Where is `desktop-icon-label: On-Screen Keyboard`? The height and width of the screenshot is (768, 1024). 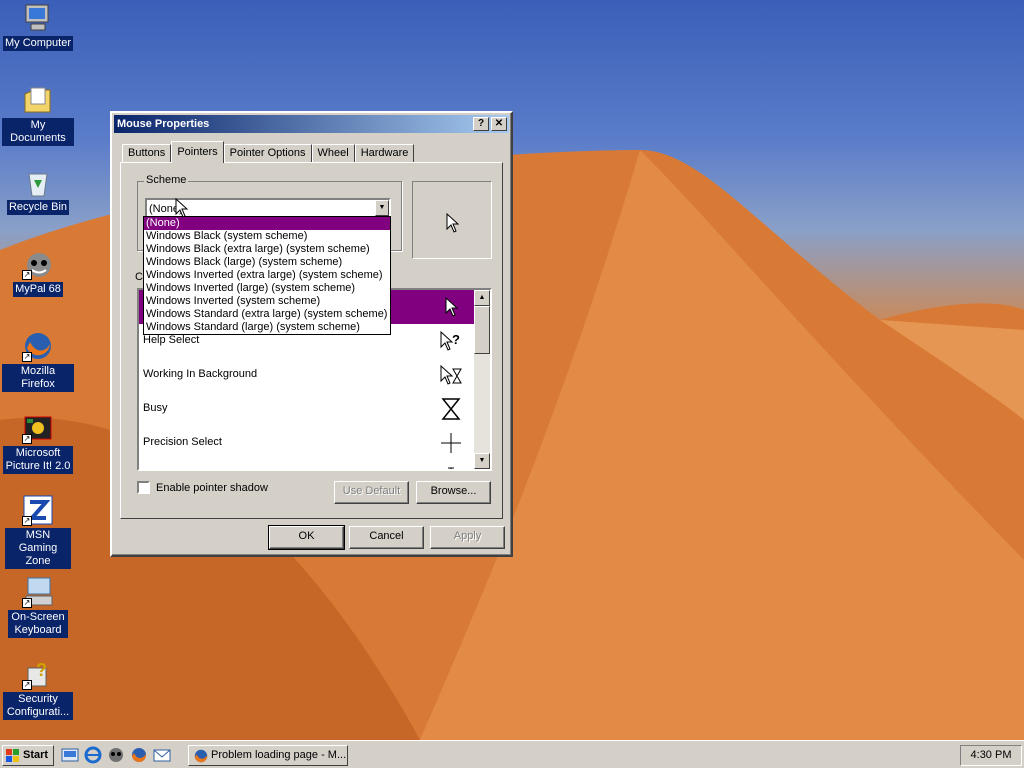
desktop-icon-label: On-Screen Keyboard is located at coordinates (38, 624).